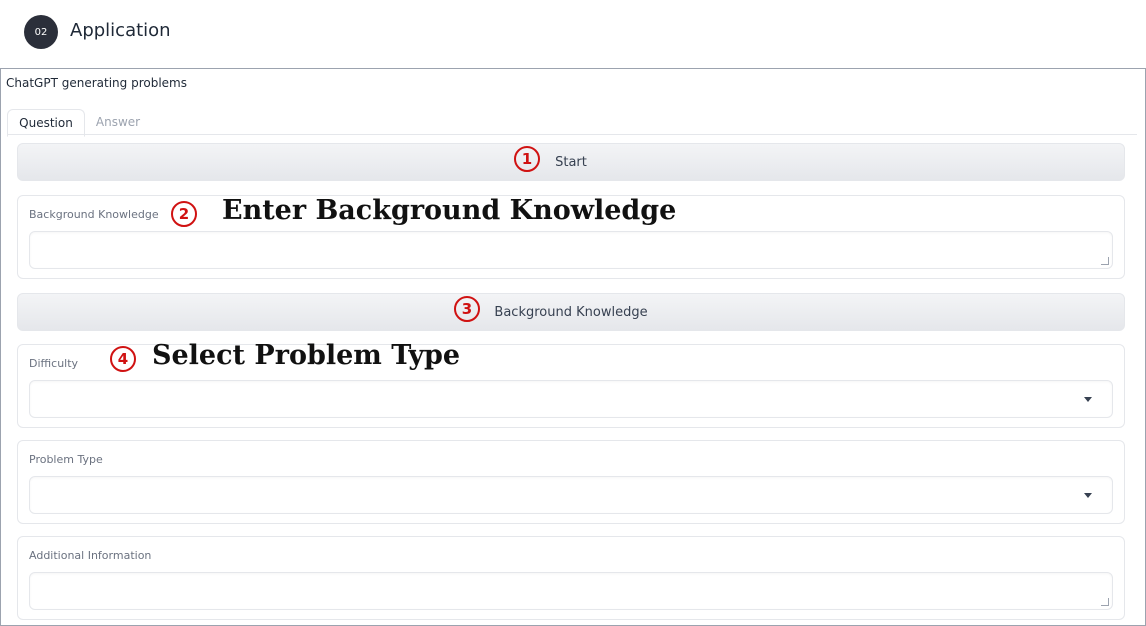 This screenshot has width=1146, height=626. I want to click on additional-information-block: Additional Information, so click(571, 578).